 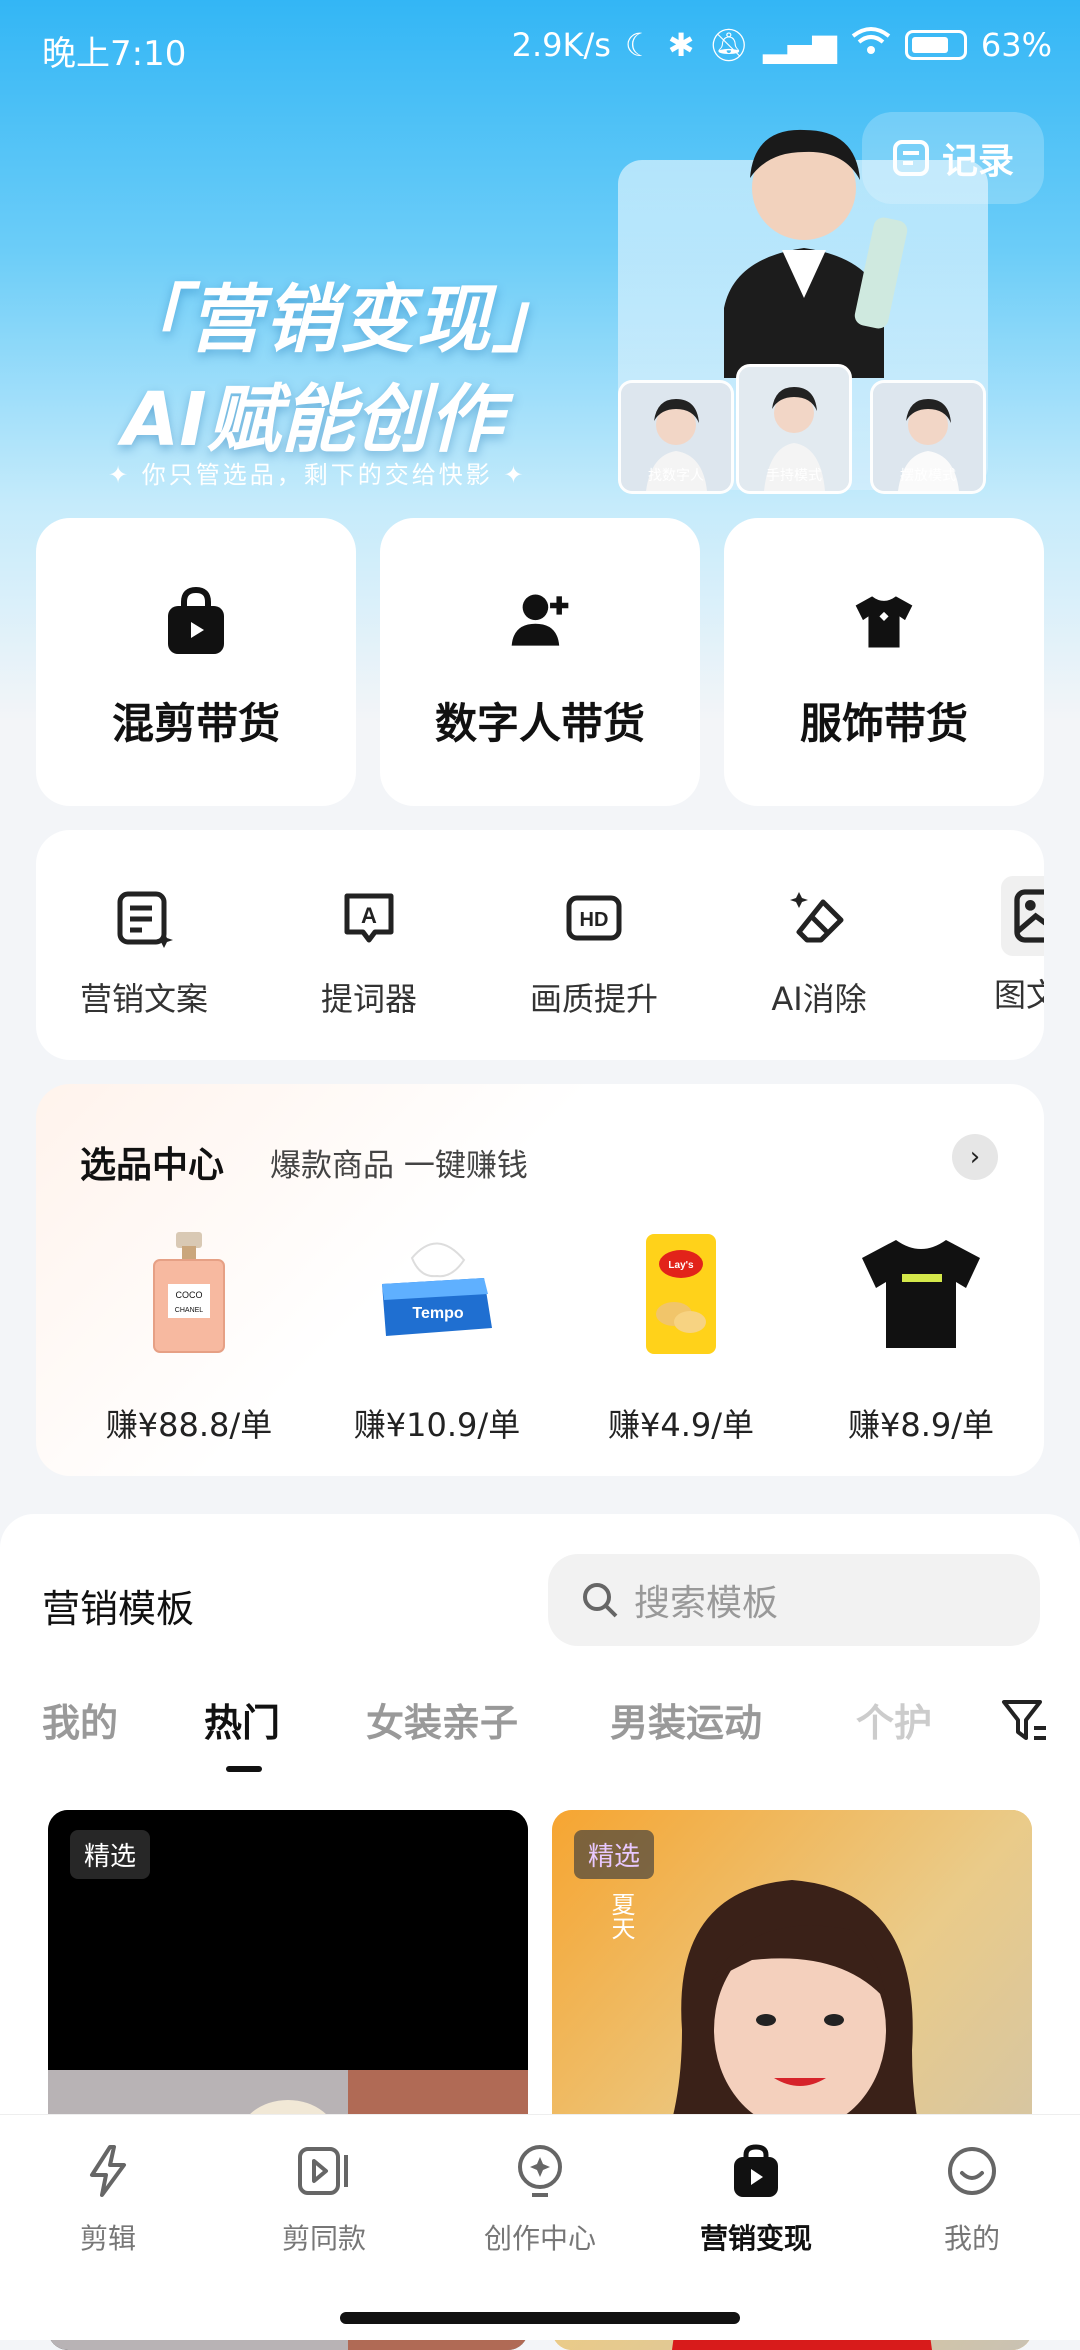 What do you see at coordinates (437, 1425) in the screenshot?
I see `product-price: 赚¥10.9/单` at bounding box center [437, 1425].